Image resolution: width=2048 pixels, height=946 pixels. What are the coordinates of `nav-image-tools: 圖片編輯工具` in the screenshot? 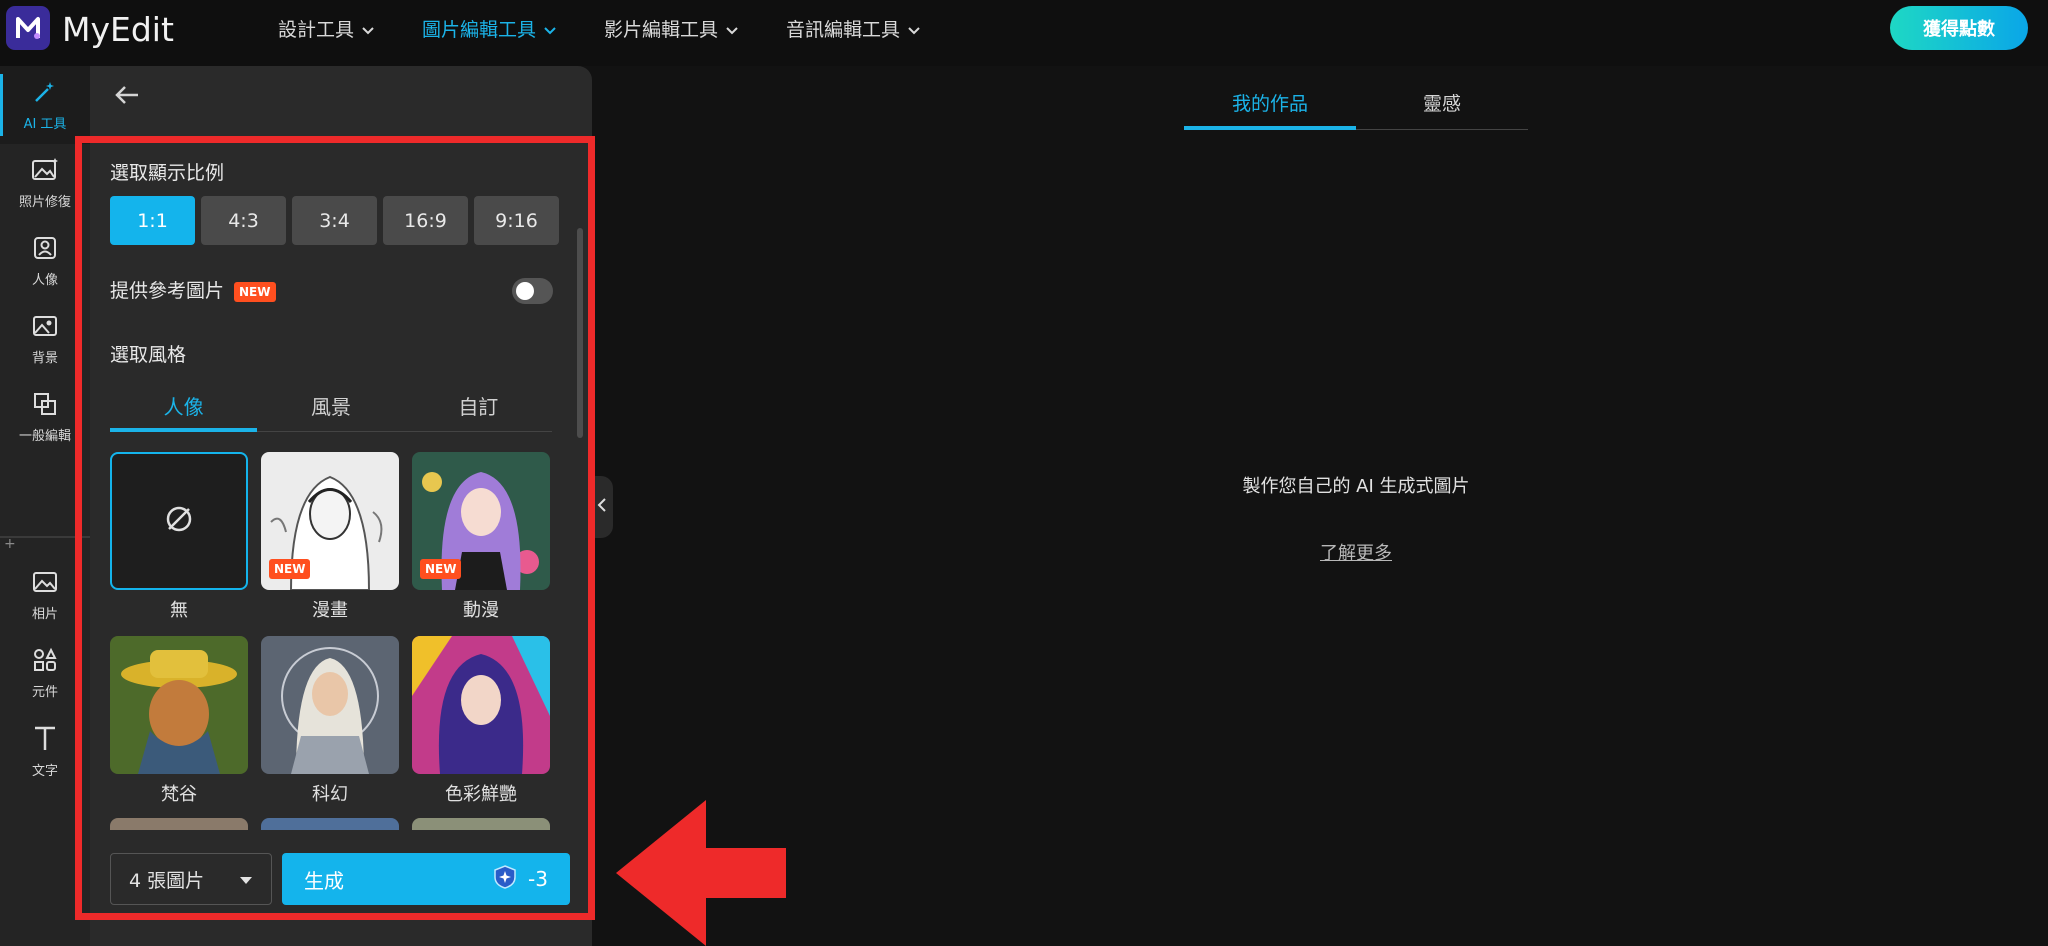 It's located at (489, 28).